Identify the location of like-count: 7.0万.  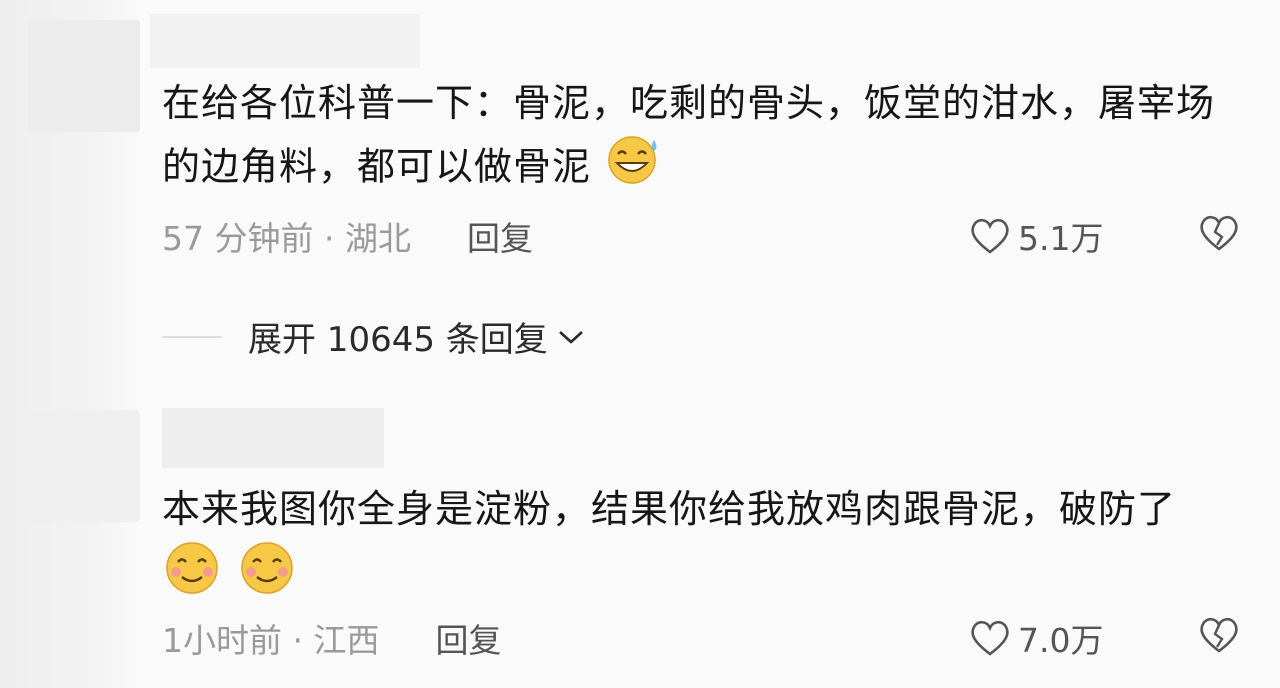
(1061, 640).